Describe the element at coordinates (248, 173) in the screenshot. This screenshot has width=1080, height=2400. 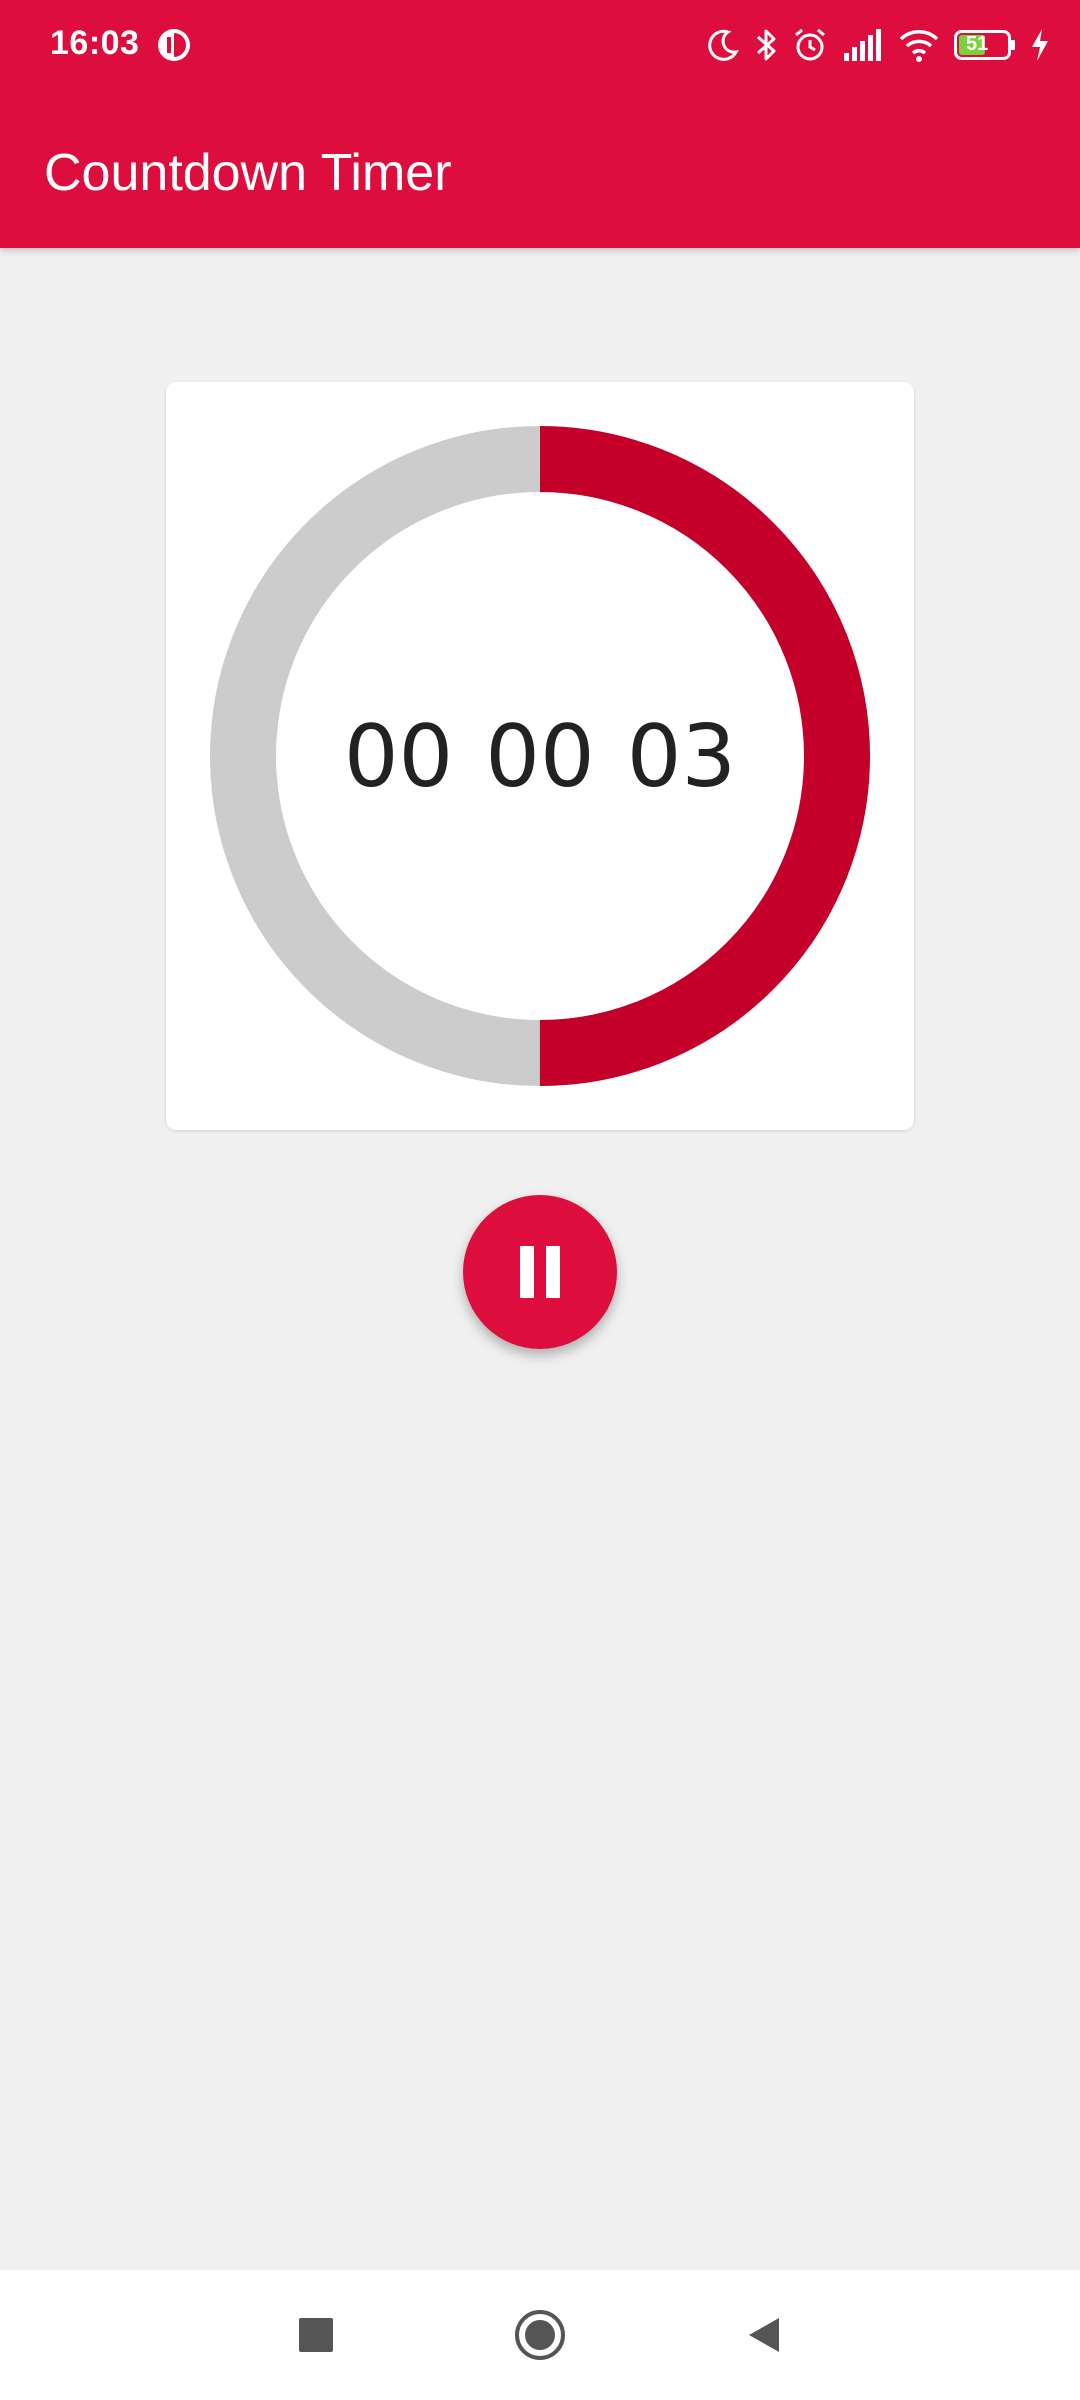
I see `page-title: Countdown Timer` at that location.